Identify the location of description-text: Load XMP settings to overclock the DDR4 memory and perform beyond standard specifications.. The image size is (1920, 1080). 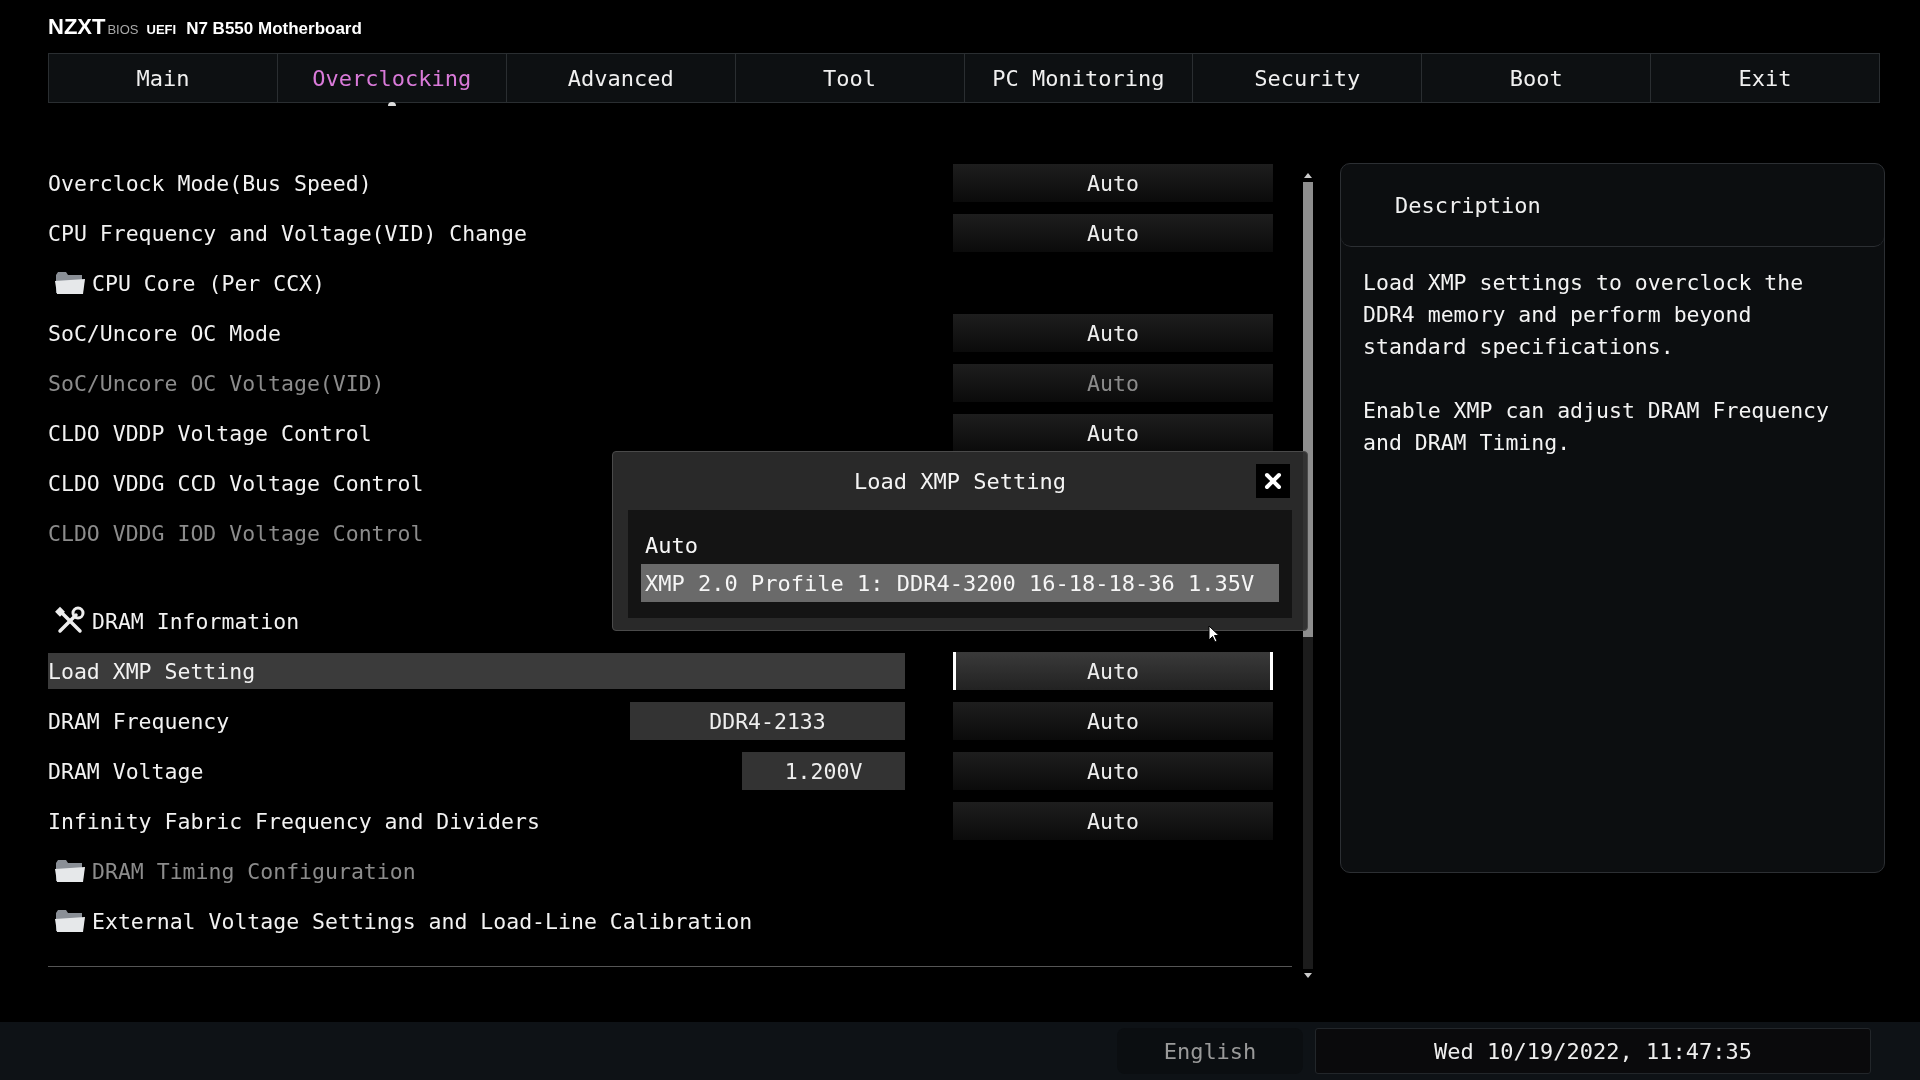
(1584, 315).